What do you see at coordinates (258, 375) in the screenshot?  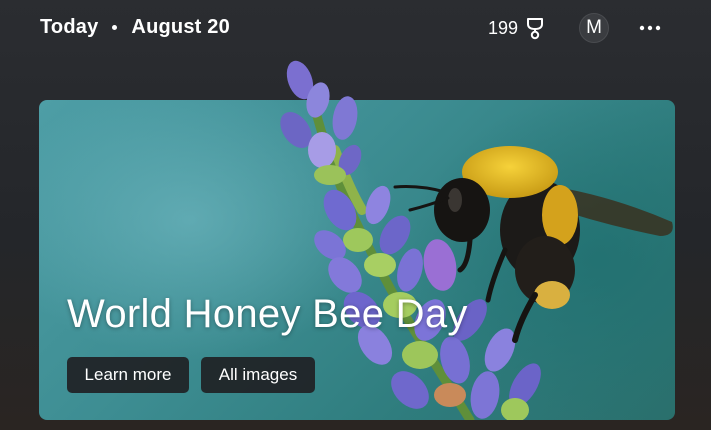 I see `all-images-button: All images` at bounding box center [258, 375].